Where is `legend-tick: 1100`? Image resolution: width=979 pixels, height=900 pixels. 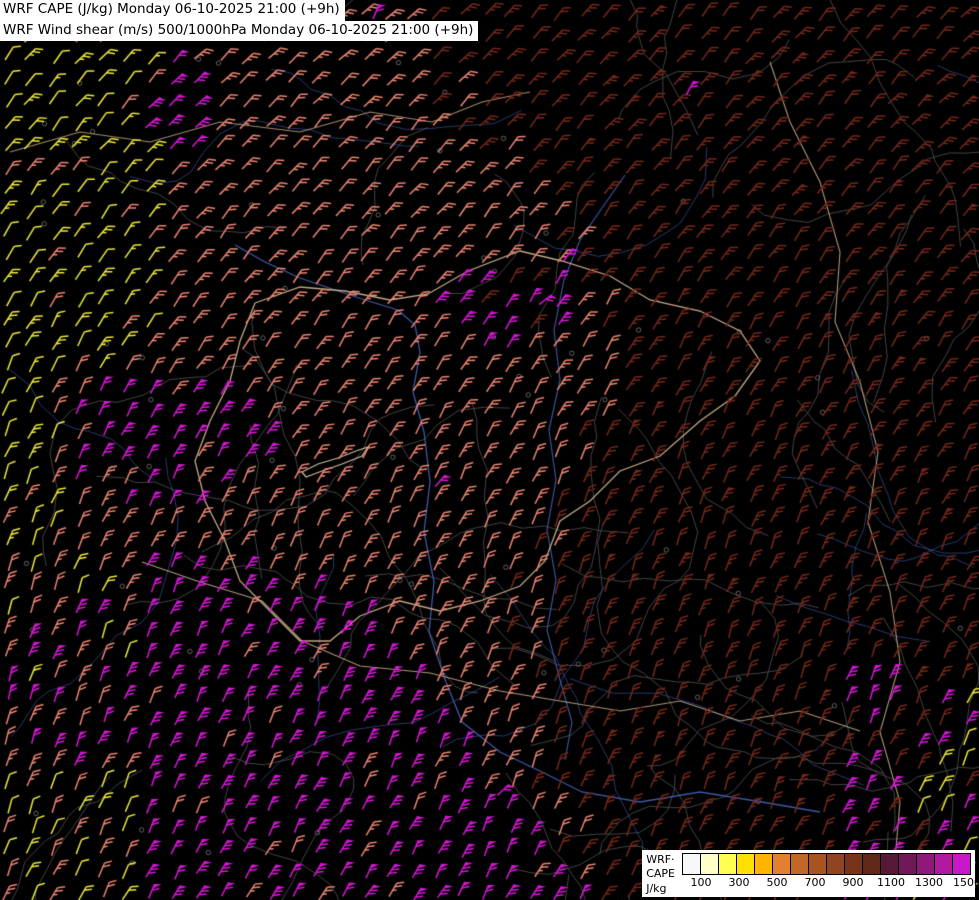
legend-tick: 1100 is located at coordinates (891, 883).